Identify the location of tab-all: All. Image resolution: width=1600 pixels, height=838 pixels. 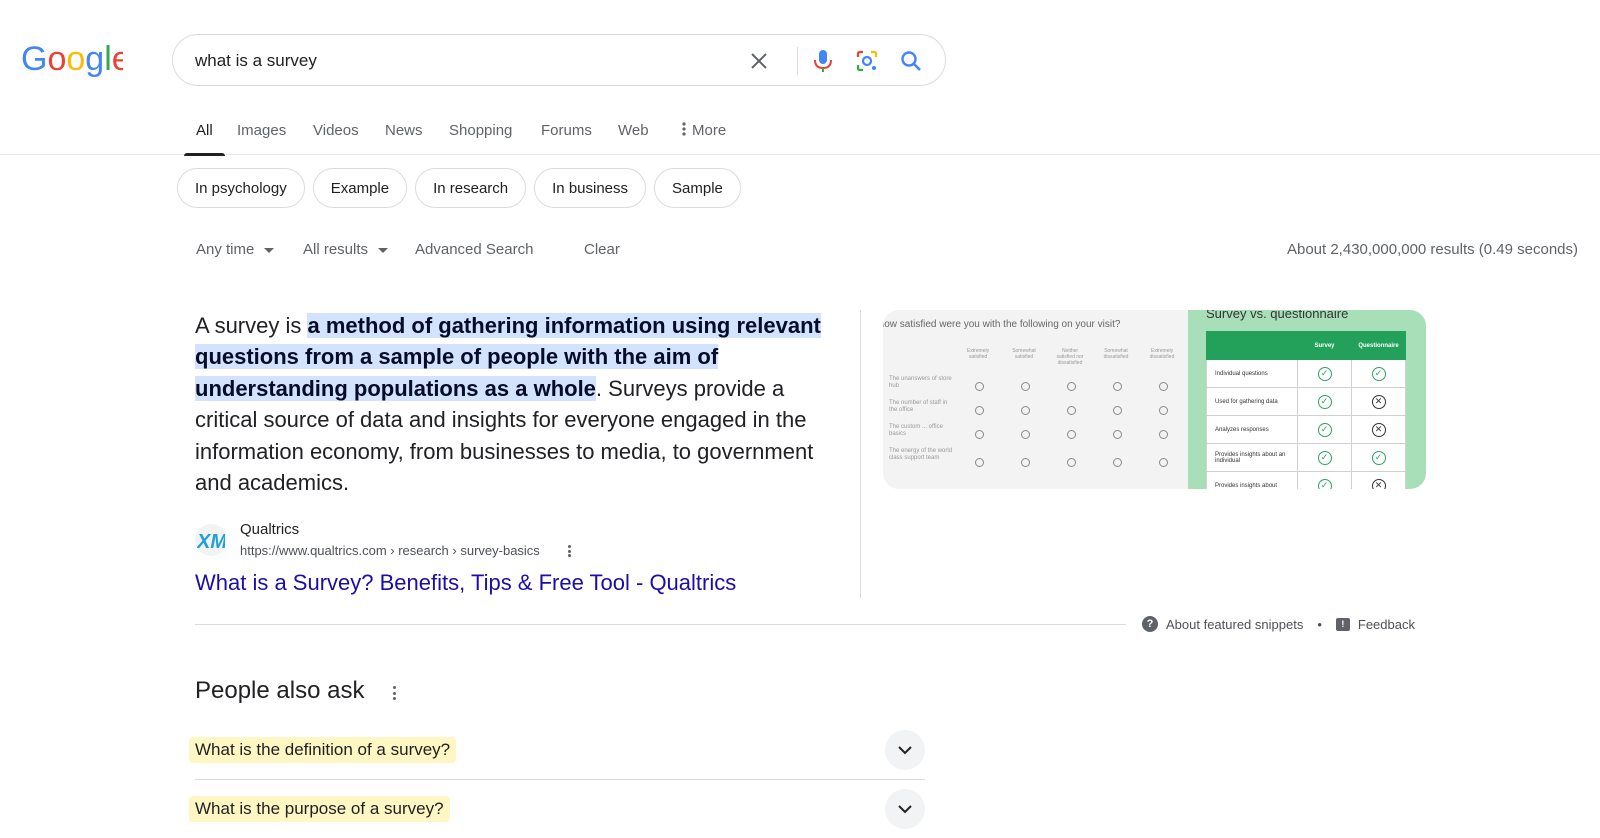
(204, 139).